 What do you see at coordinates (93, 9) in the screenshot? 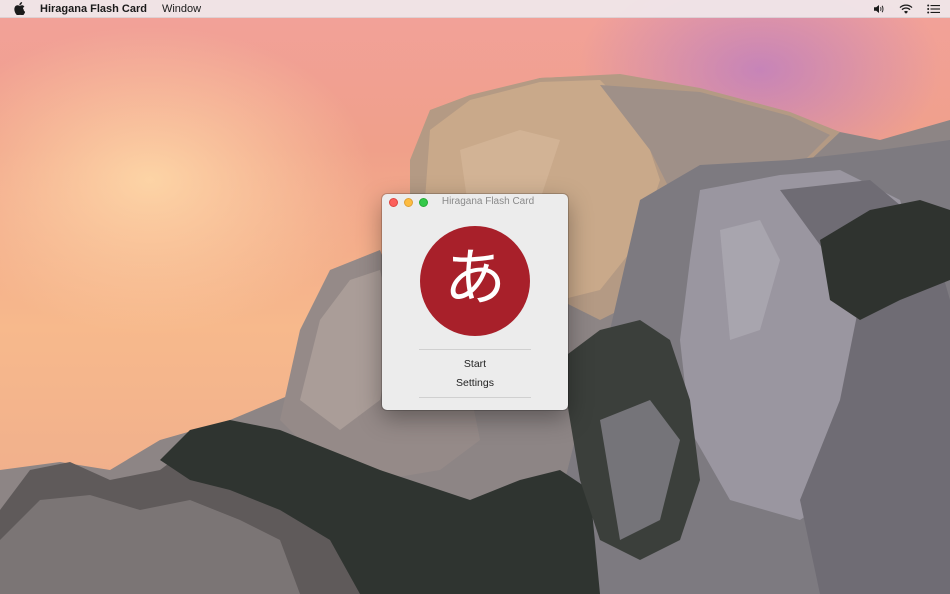
I see `menu-app-name: Hiragana Flash Card` at bounding box center [93, 9].